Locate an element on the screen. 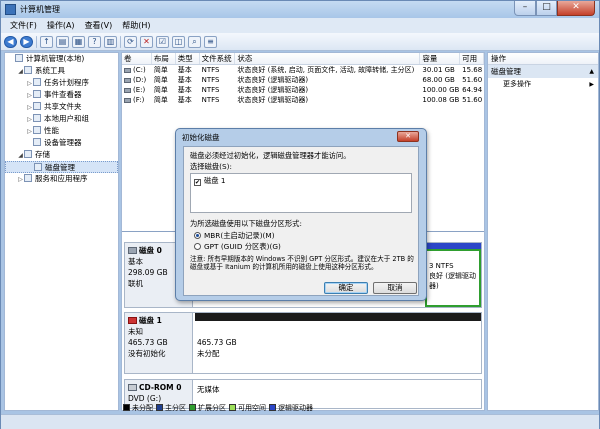 Image resolution: width=600 pixels, height=429 pixels. device-manager-icon is located at coordinates (37, 142).